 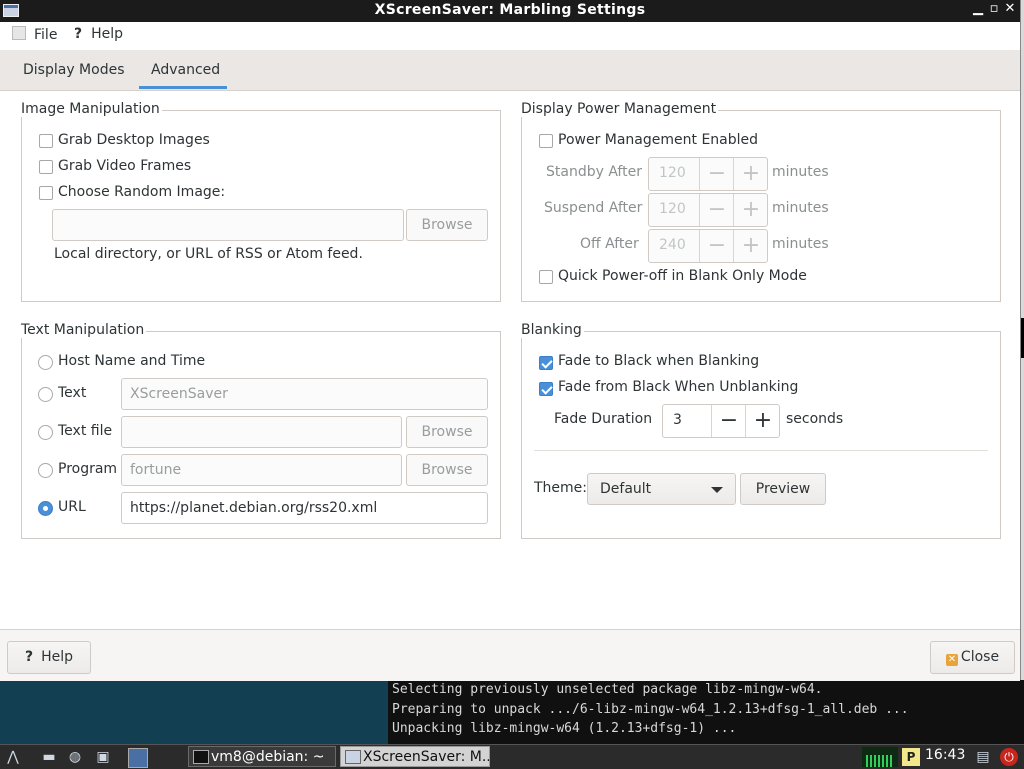 What do you see at coordinates (1010, 8) in the screenshot?
I see `close-window-icon: ✕` at bounding box center [1010, 8].